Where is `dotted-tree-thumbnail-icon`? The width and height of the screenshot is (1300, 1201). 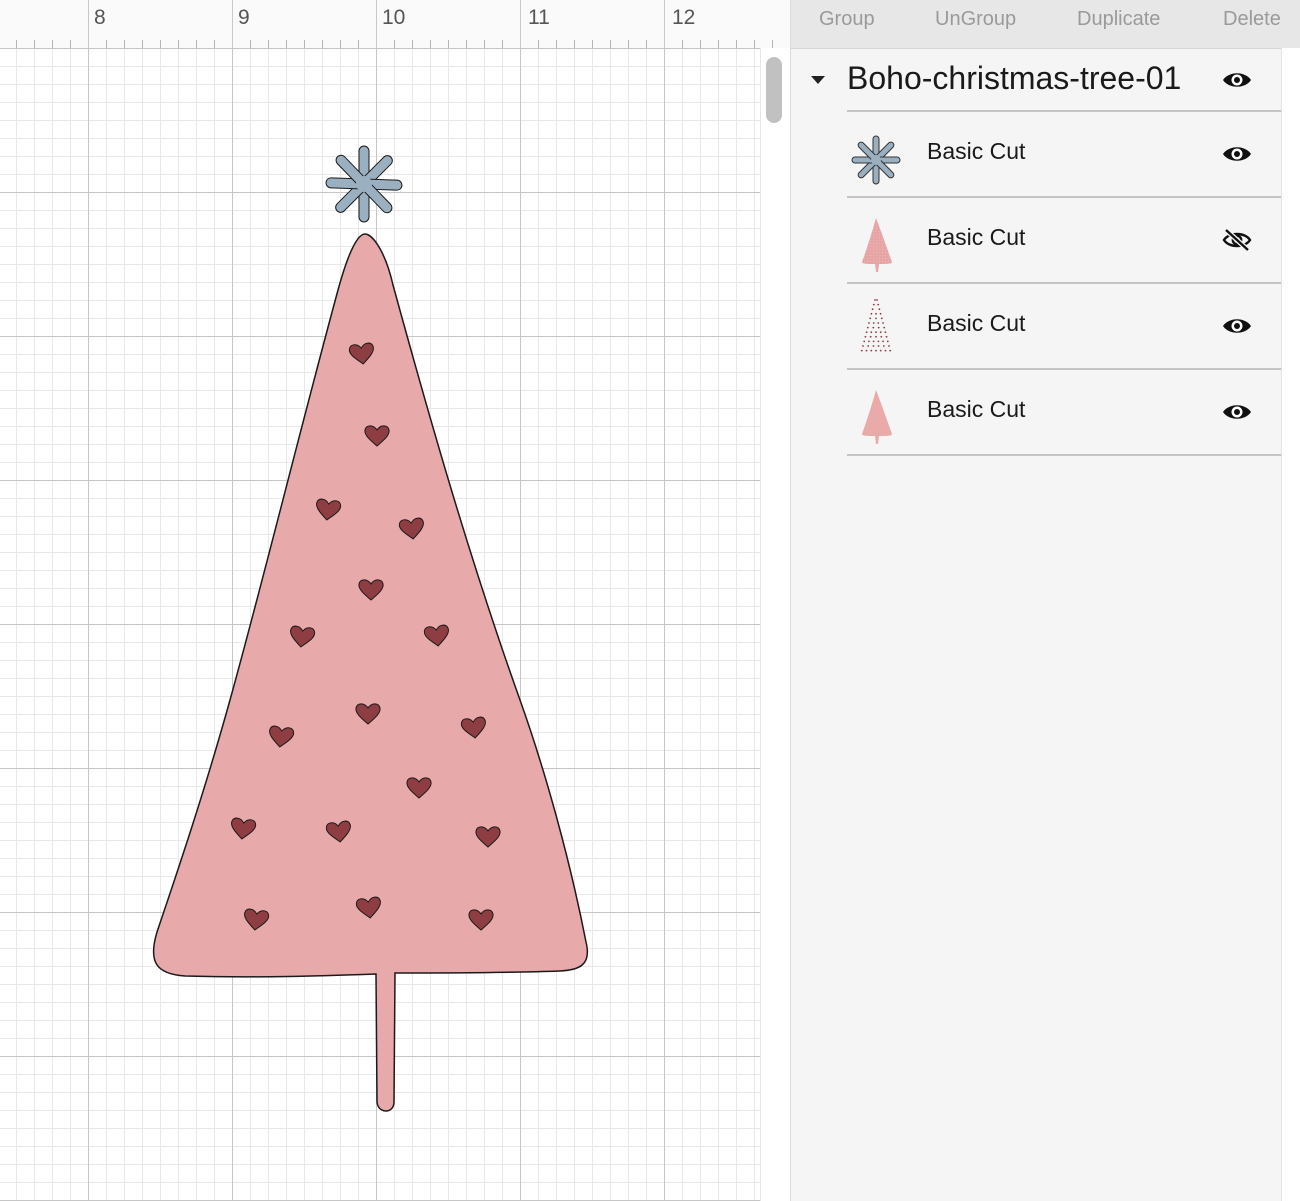 dotted-tree-thumbnail-icon is located at coordinates (876, 325).